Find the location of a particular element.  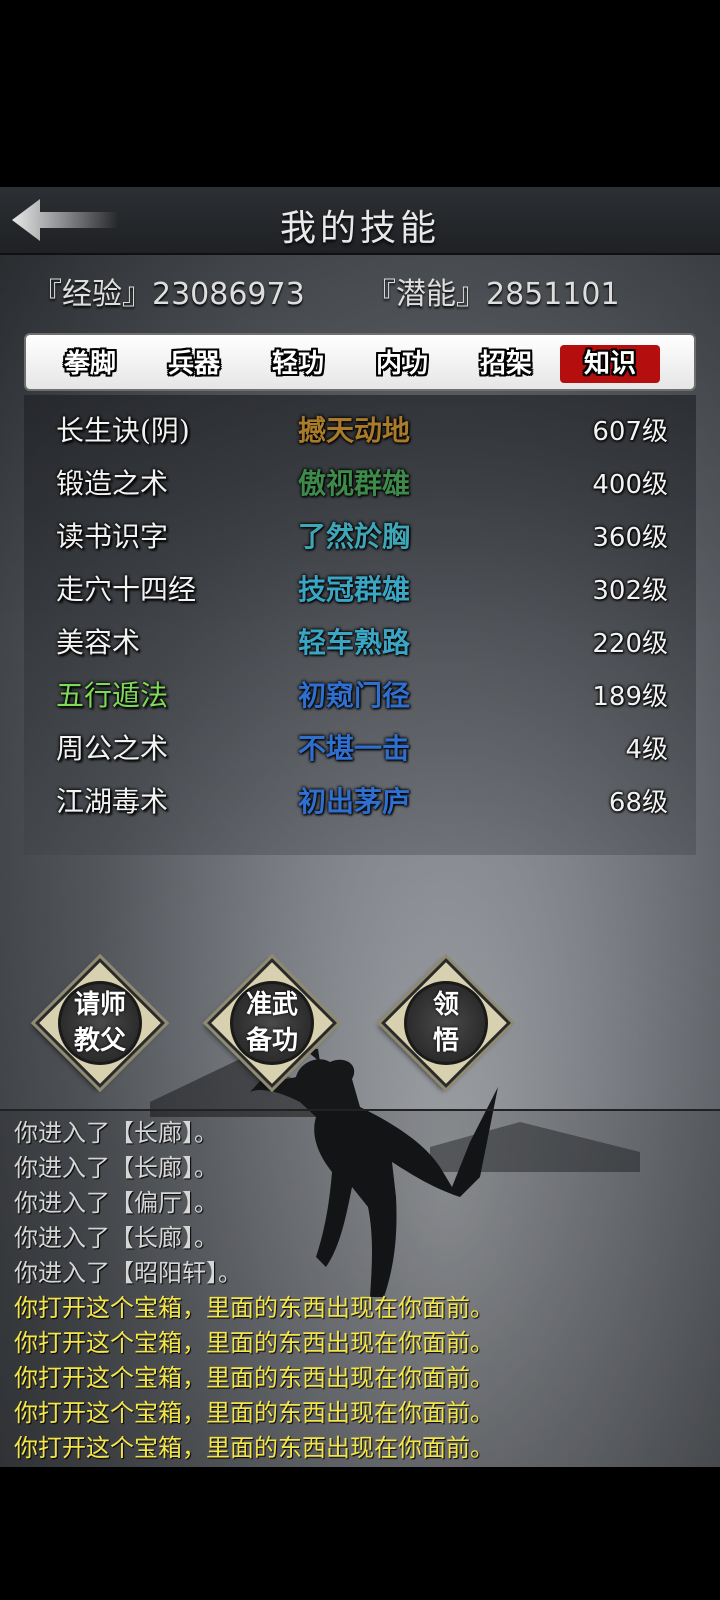

skill-row: 五行遁法 初窥门径 189级 is located at coordinates (360, 696).